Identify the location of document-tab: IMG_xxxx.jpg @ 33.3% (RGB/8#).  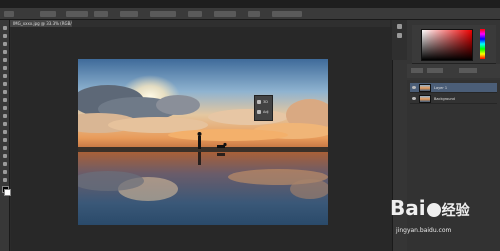
(41, 23).